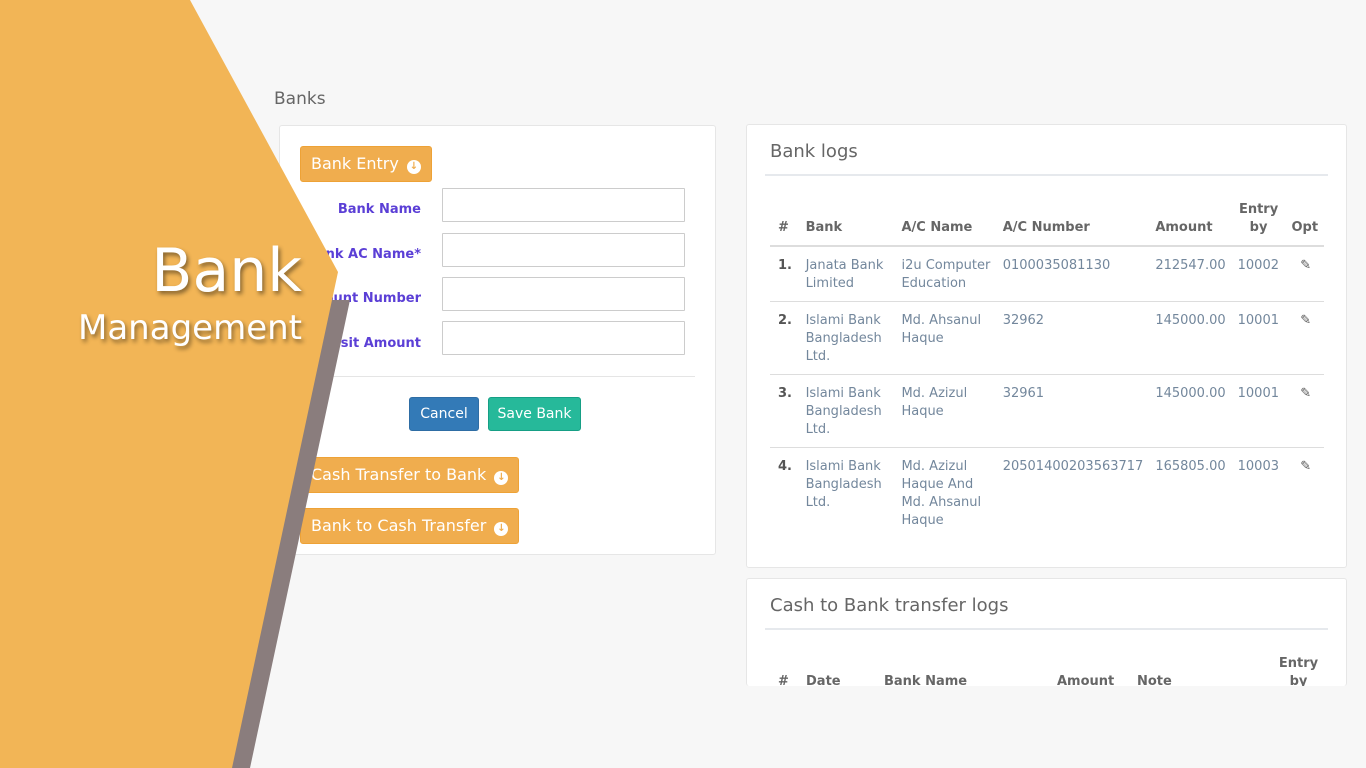 The height and width of the screenshot is (768, 1366). What do you see at coordinates (1303, 222) in the screenshot?
I see `col-header-opt: Opt` at bounding box center [1303, 222].